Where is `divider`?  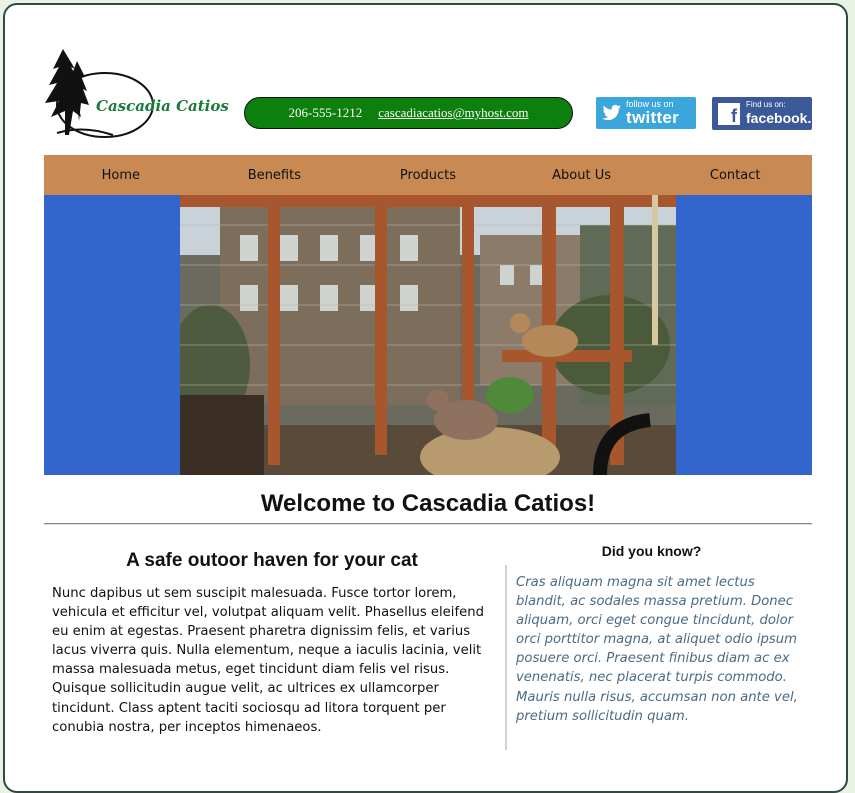 divider is located at coordinates (428, 524).